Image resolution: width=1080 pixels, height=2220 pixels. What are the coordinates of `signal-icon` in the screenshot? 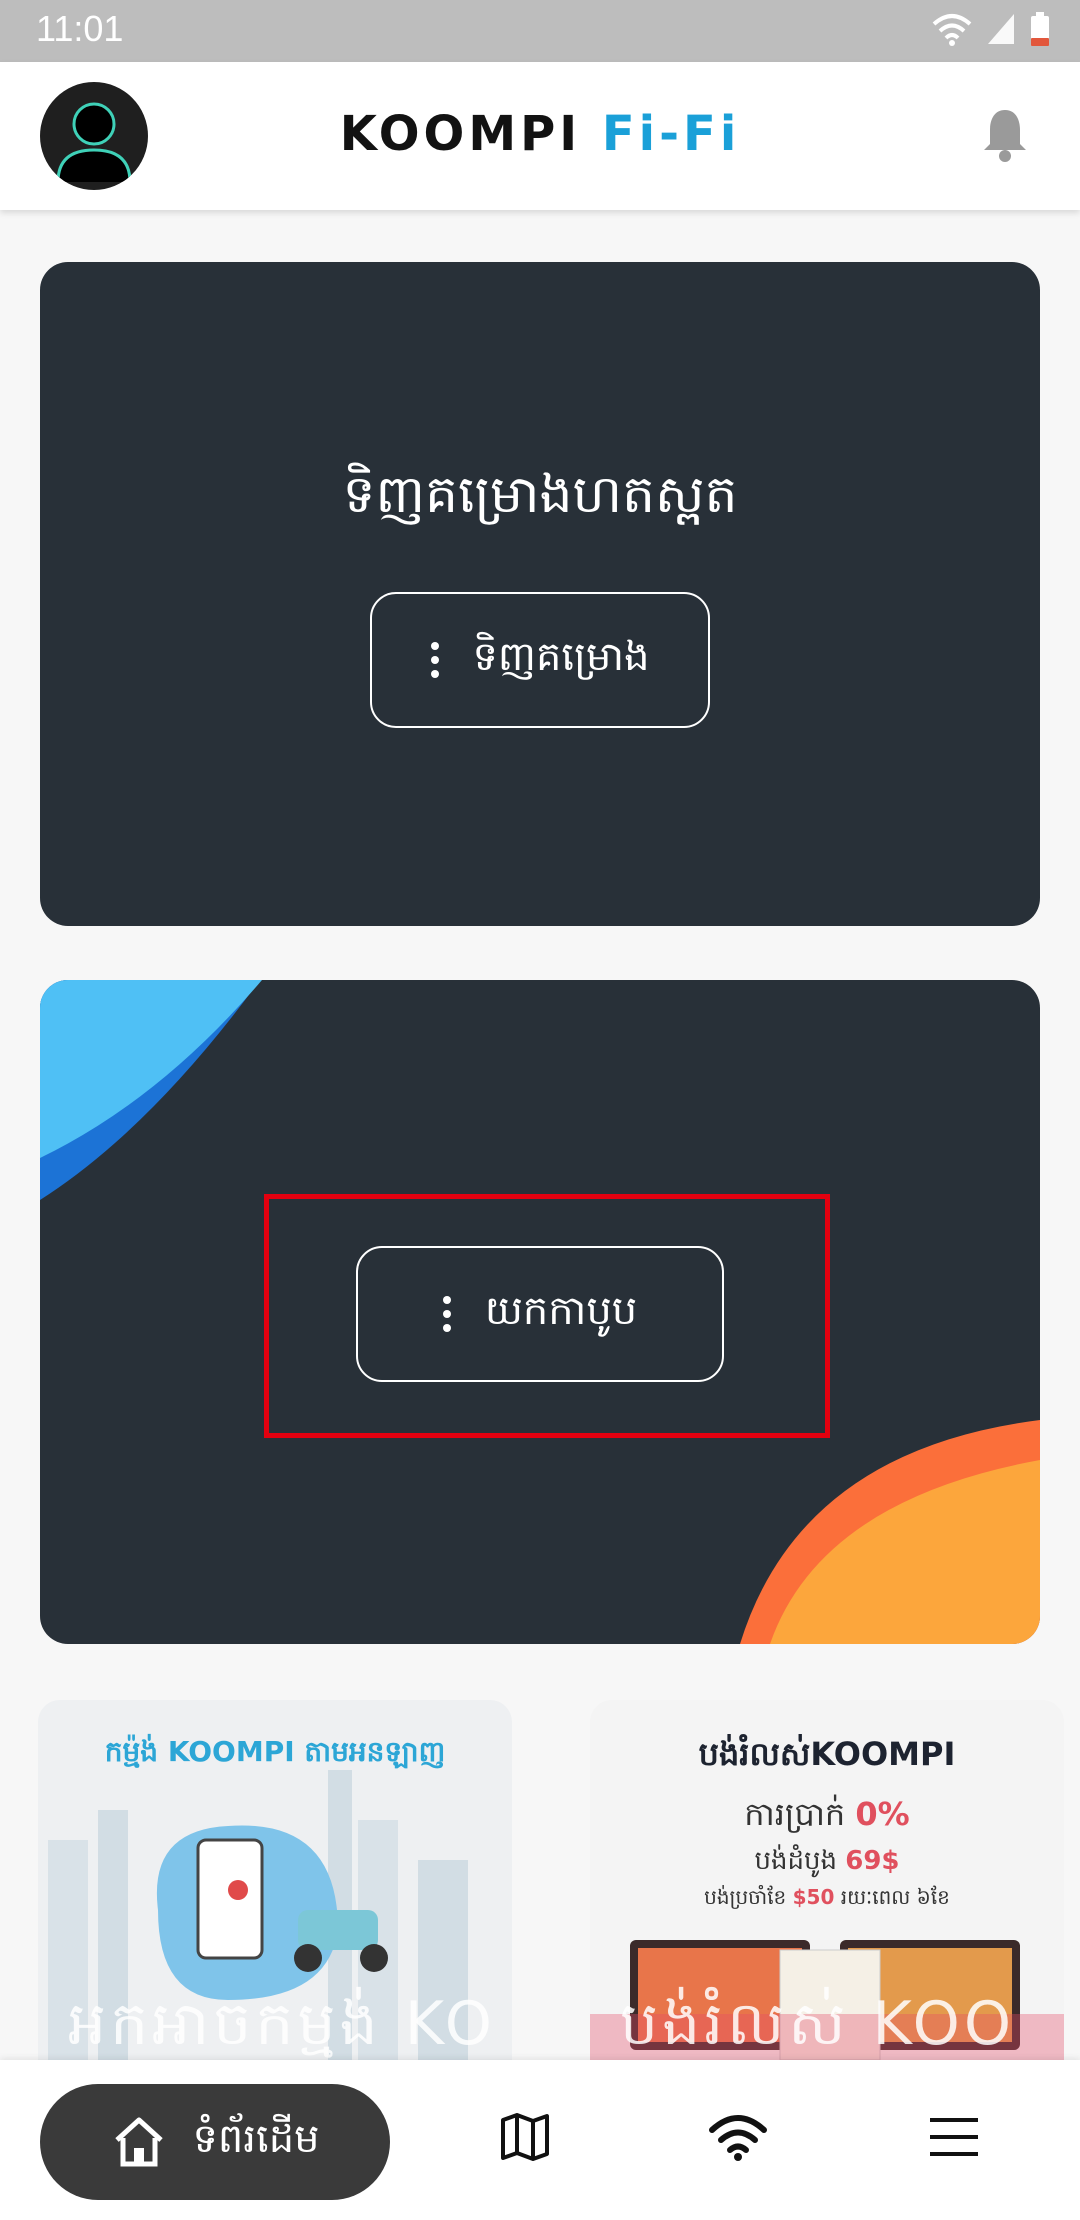 It's located at (1001, 29).